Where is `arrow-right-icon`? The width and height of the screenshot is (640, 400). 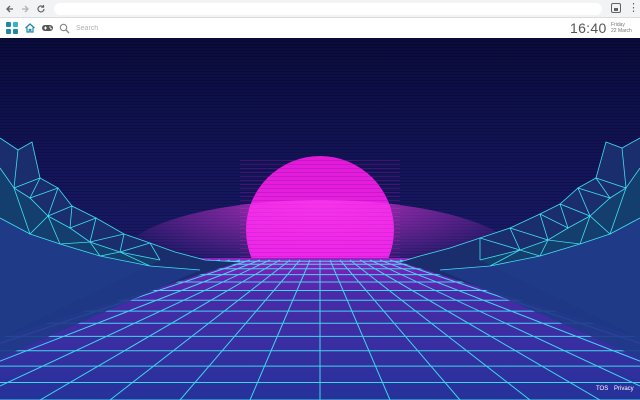
arrow-right-icon is located at coordinates (25, 9).